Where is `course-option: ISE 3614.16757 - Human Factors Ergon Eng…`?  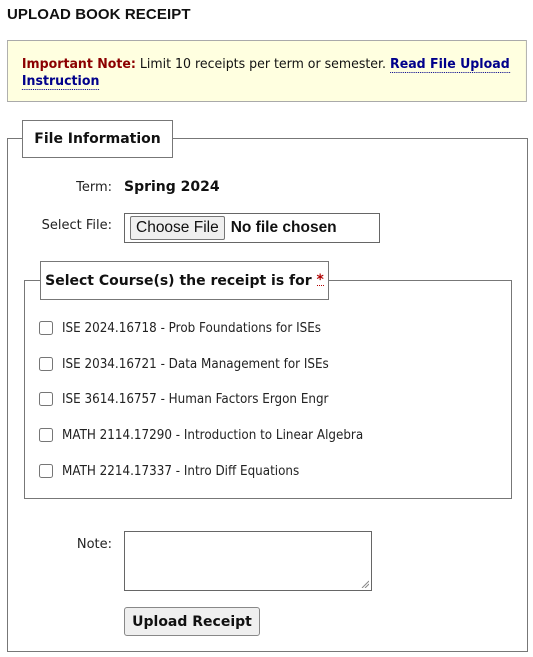
course-option: ISE 3614.16757 - Human Factors Ergon Eng… is located at coordinates (195, 399).